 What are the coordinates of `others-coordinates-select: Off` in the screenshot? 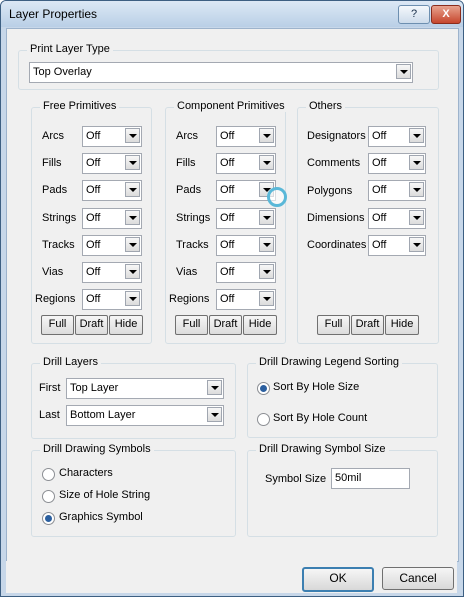 It's located at (397, 245).